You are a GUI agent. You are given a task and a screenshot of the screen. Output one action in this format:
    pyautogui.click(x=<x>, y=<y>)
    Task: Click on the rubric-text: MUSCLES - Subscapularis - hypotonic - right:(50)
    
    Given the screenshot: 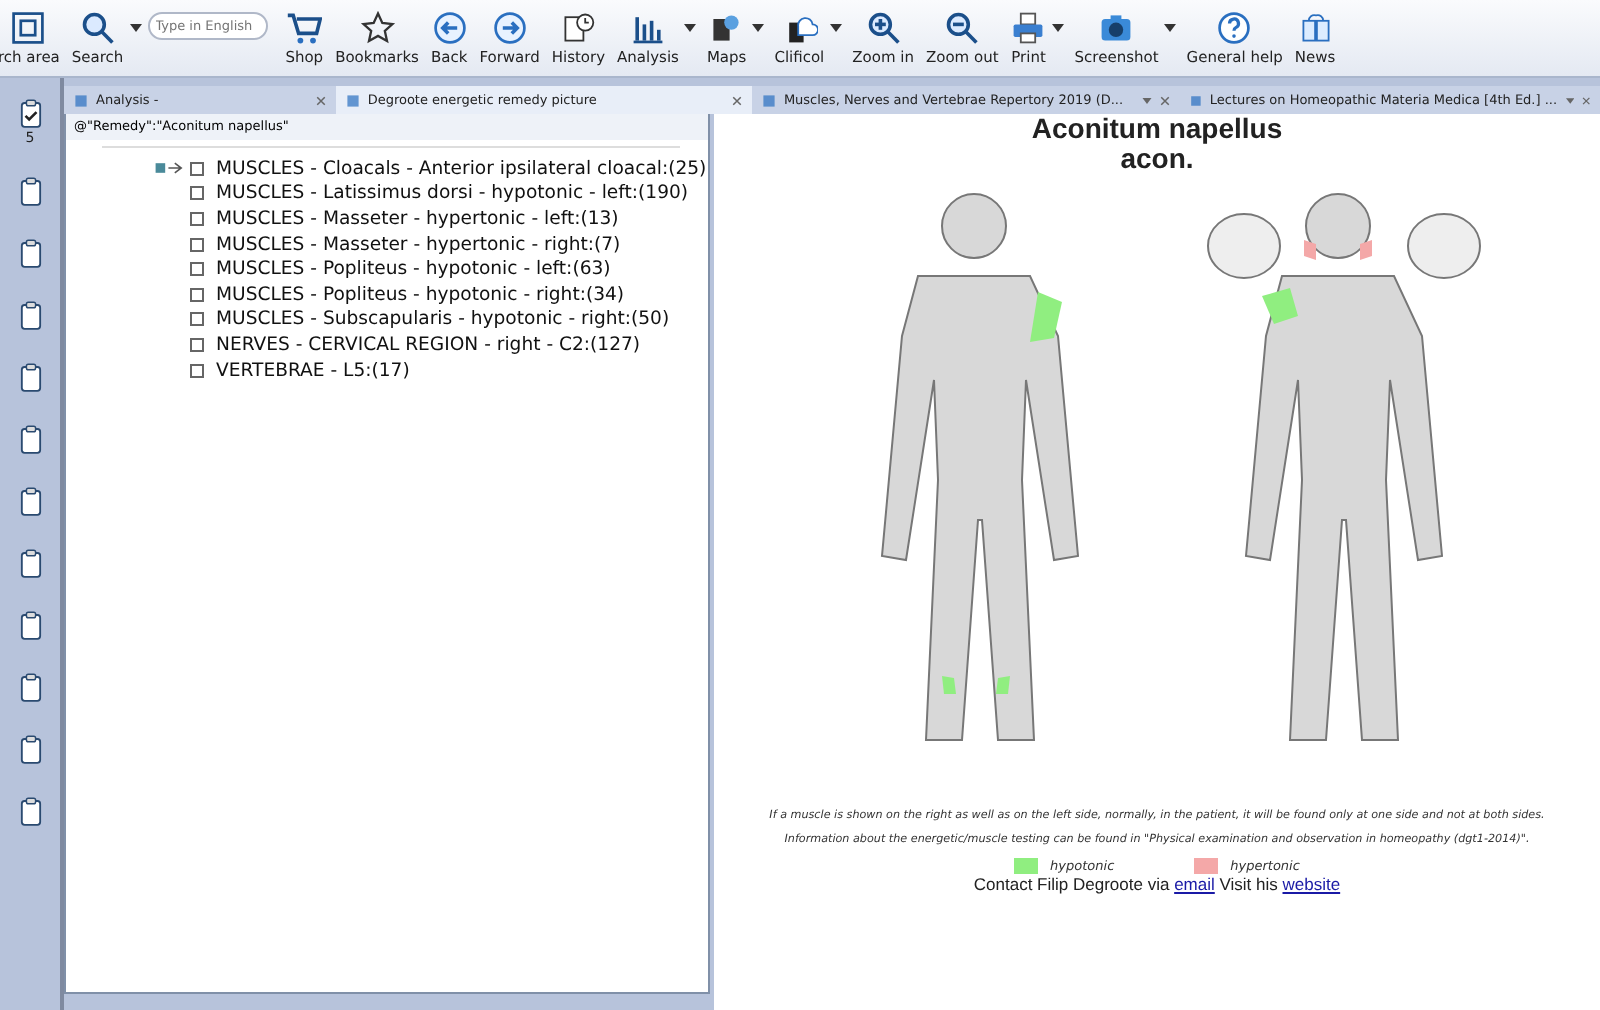 What is the action you would take?
    pyautogui.click(x=443, y=319)
    